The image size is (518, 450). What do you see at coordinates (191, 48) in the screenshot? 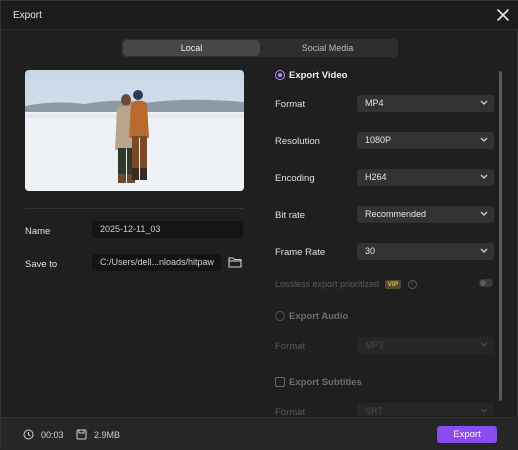
I see `tab-local: Local` at bounding box center [191, 48].